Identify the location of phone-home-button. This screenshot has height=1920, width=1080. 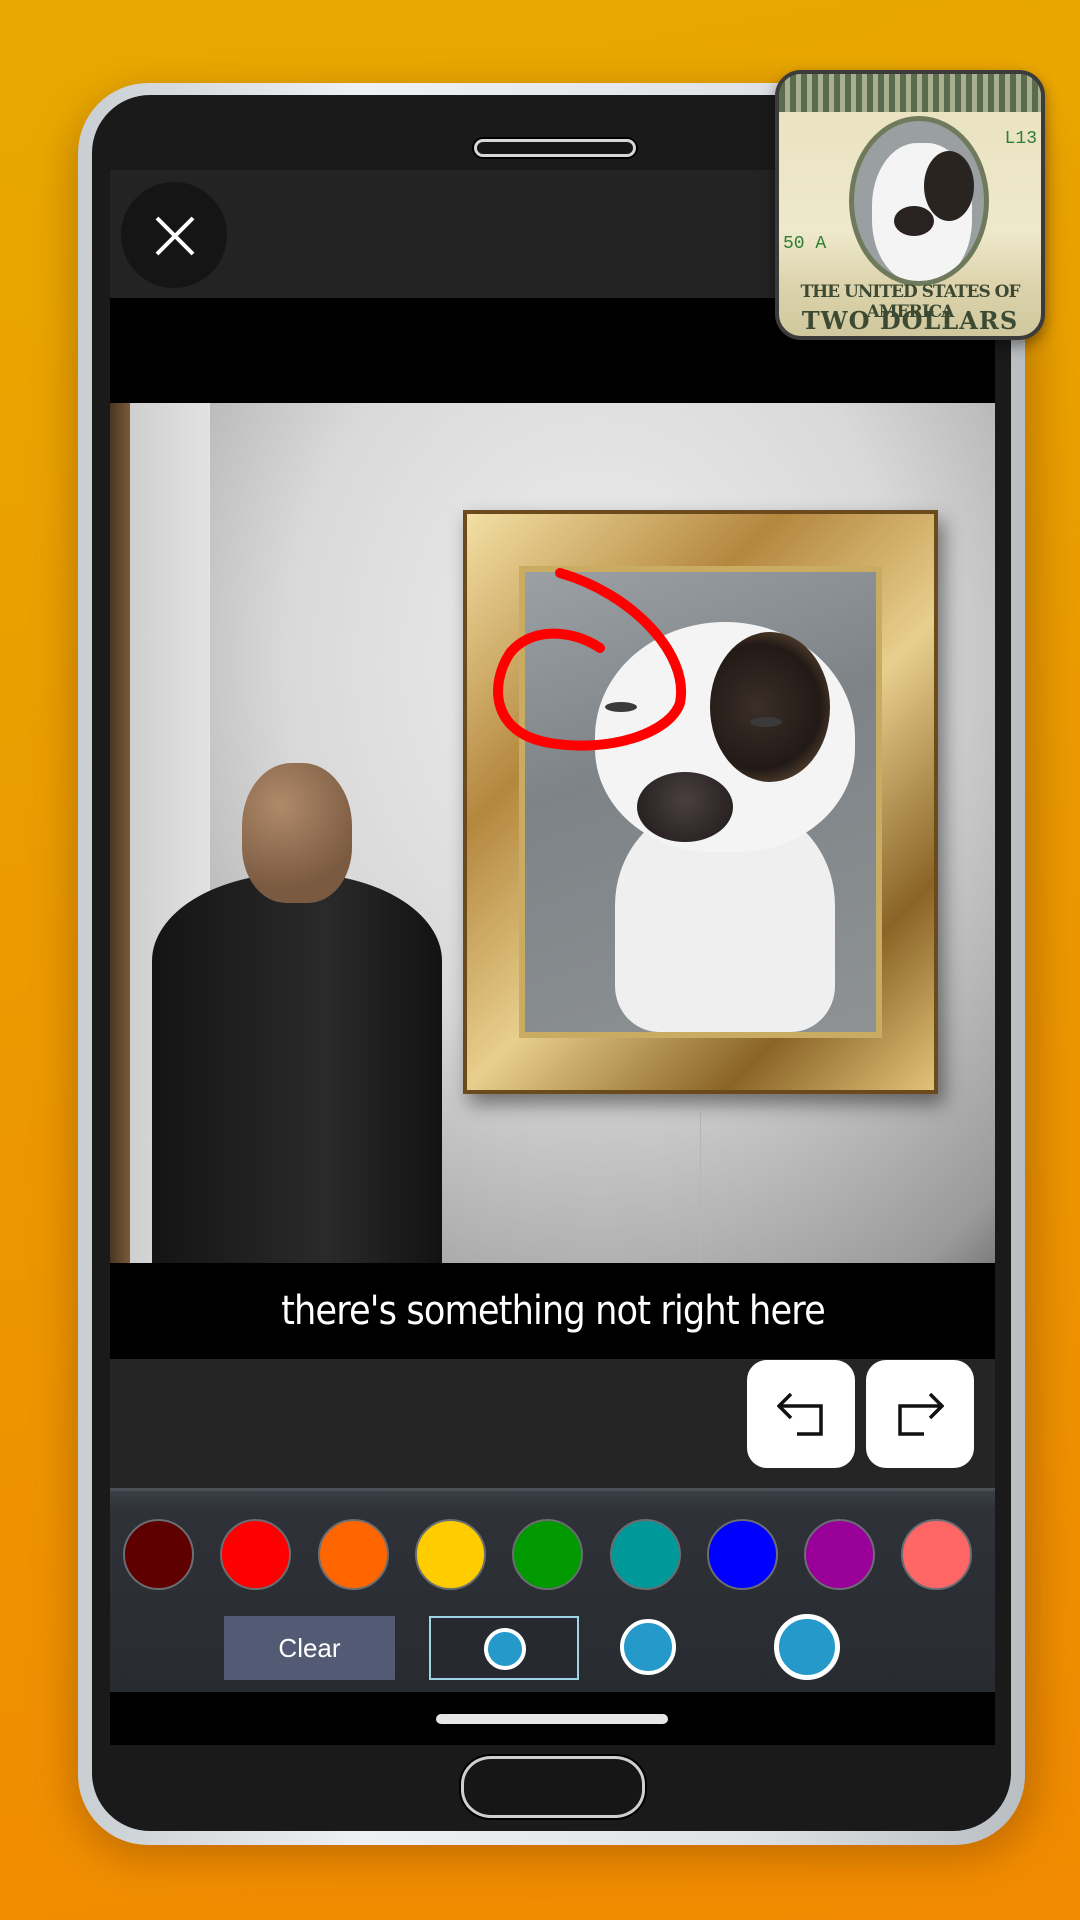
(553, 1787).